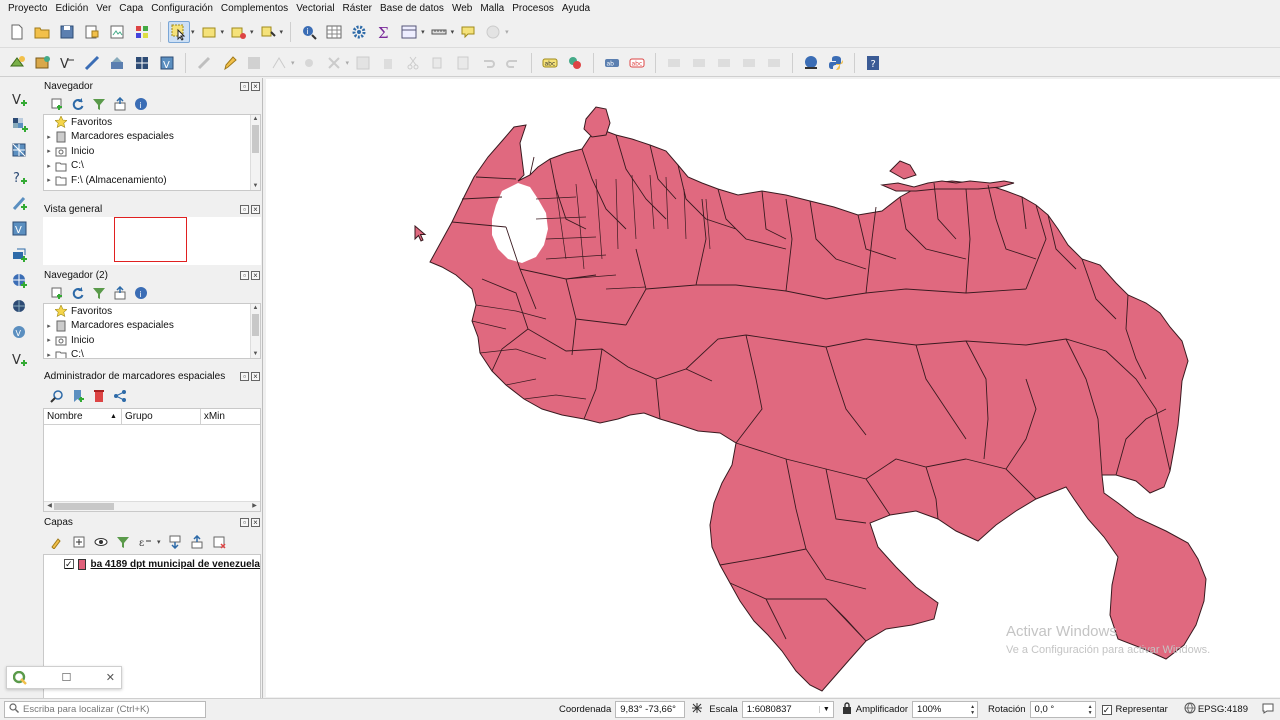 This screenshot has width=1280, height=720. I want to click on add-virtual-layer-icon: V, so click(20, 229).